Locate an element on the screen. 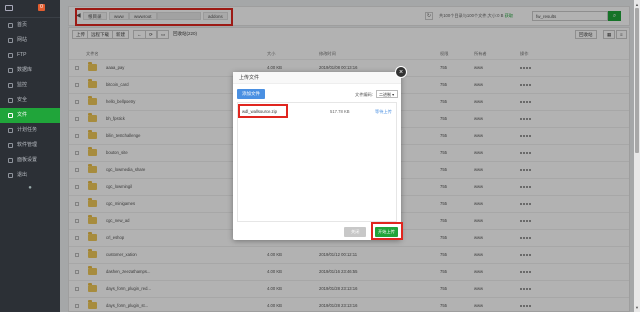  sidebar-item-label: 退出 is located at coordinates (22, 175).